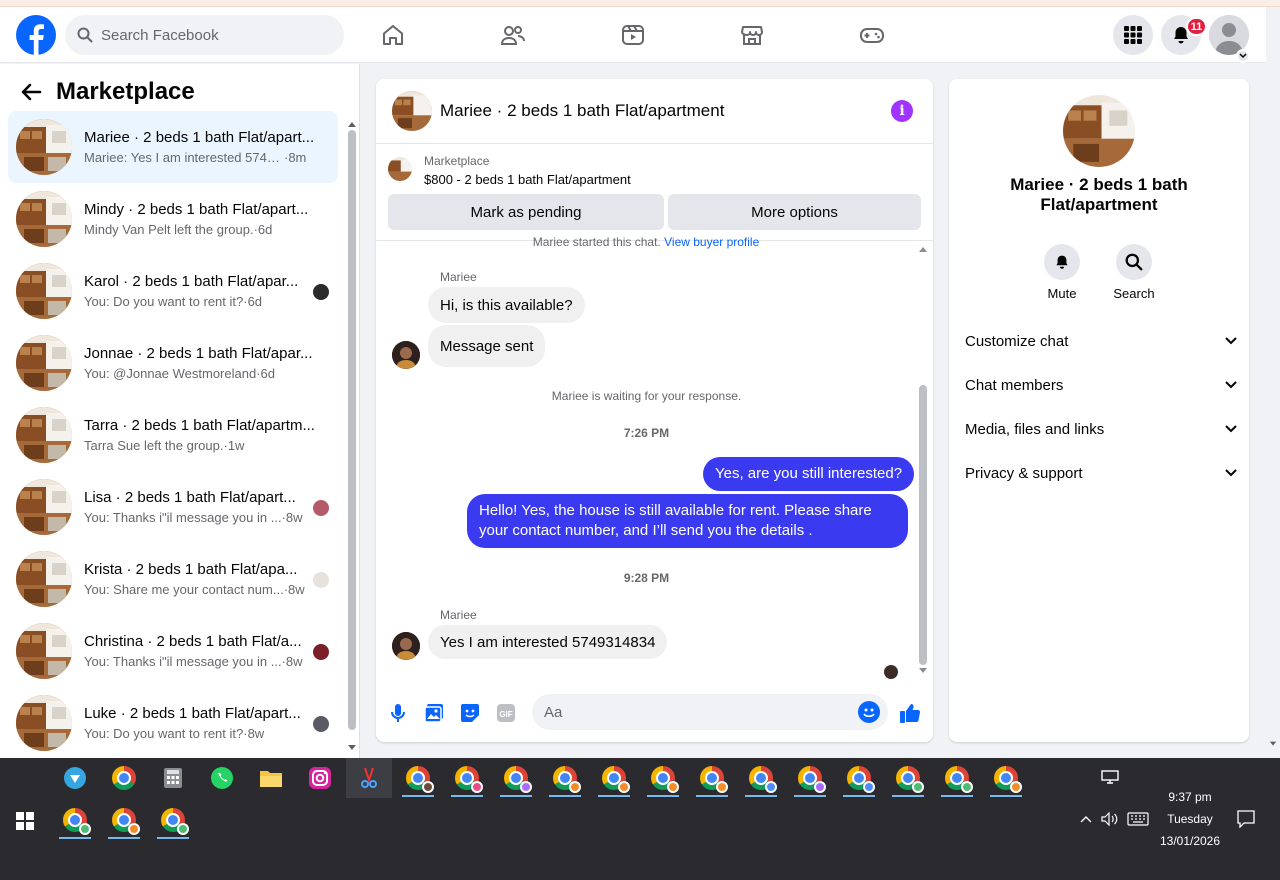 The height and width of the screenshot is (880, 1280). Describe the element at coordinates (125, 91) in the screenshot. I see `sidebar-title: Marketplace` at that location.